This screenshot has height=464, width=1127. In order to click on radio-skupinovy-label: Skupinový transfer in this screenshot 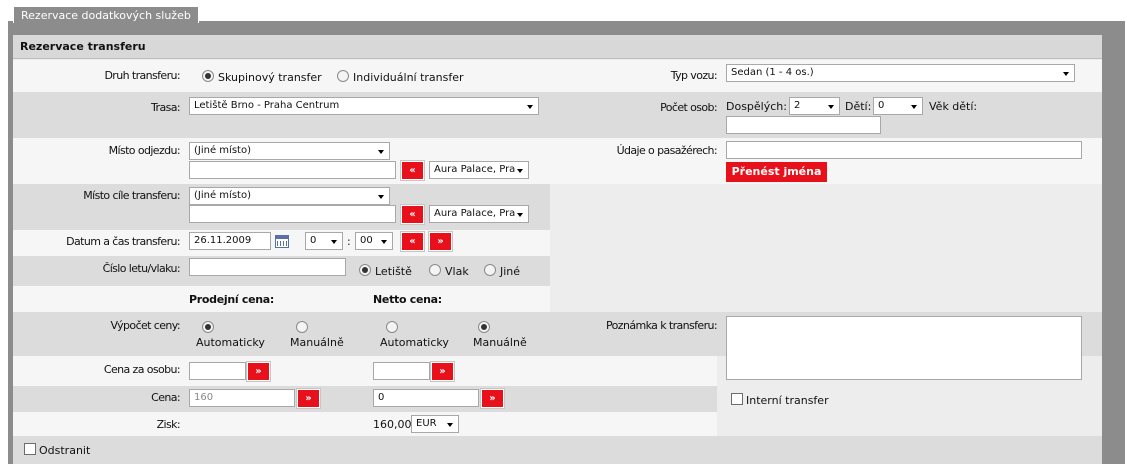, I will do `click(270, 77)`.